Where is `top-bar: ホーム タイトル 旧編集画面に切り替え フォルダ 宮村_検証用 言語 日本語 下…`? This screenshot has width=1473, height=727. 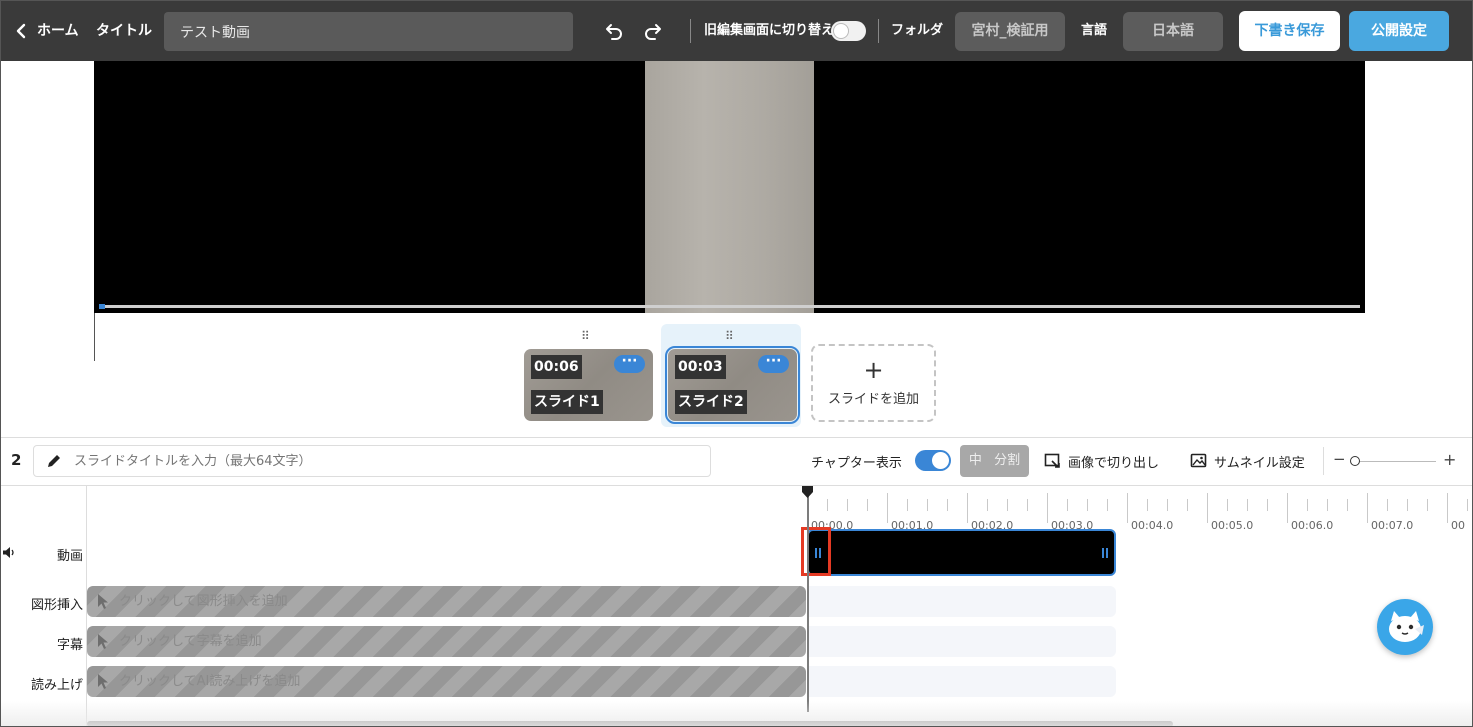 top-bar: ホーム タイトル 旧編集画面に切り替え フォルダ 宮村_検証用 言語 日本語 下… is located at coordinates (736, 31).